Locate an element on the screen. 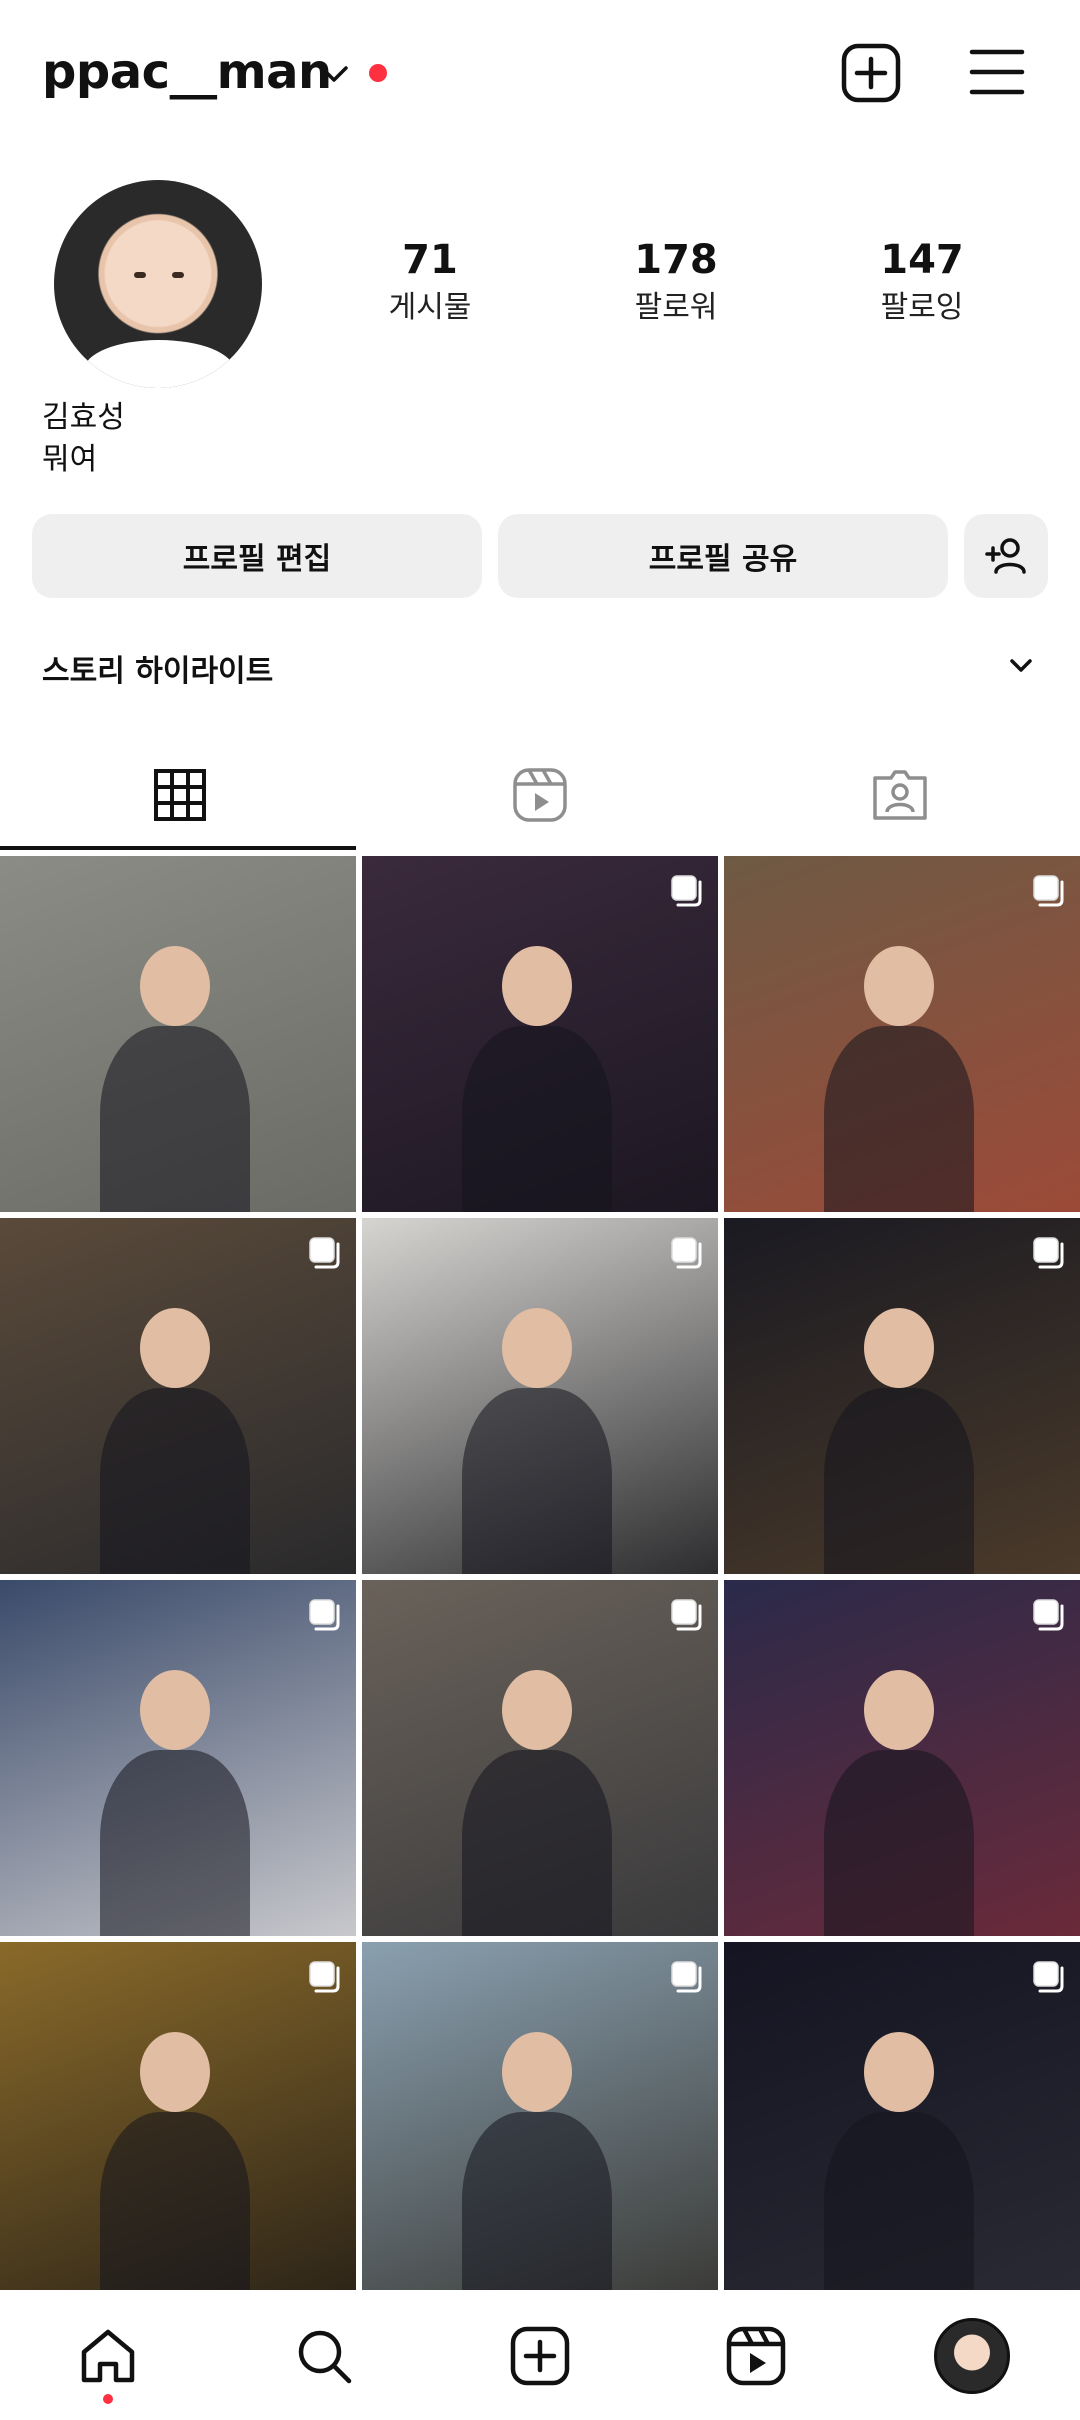 The height and width of the screenshot is (2420, 1080). nav-create is located at coordinates (540, 2356).